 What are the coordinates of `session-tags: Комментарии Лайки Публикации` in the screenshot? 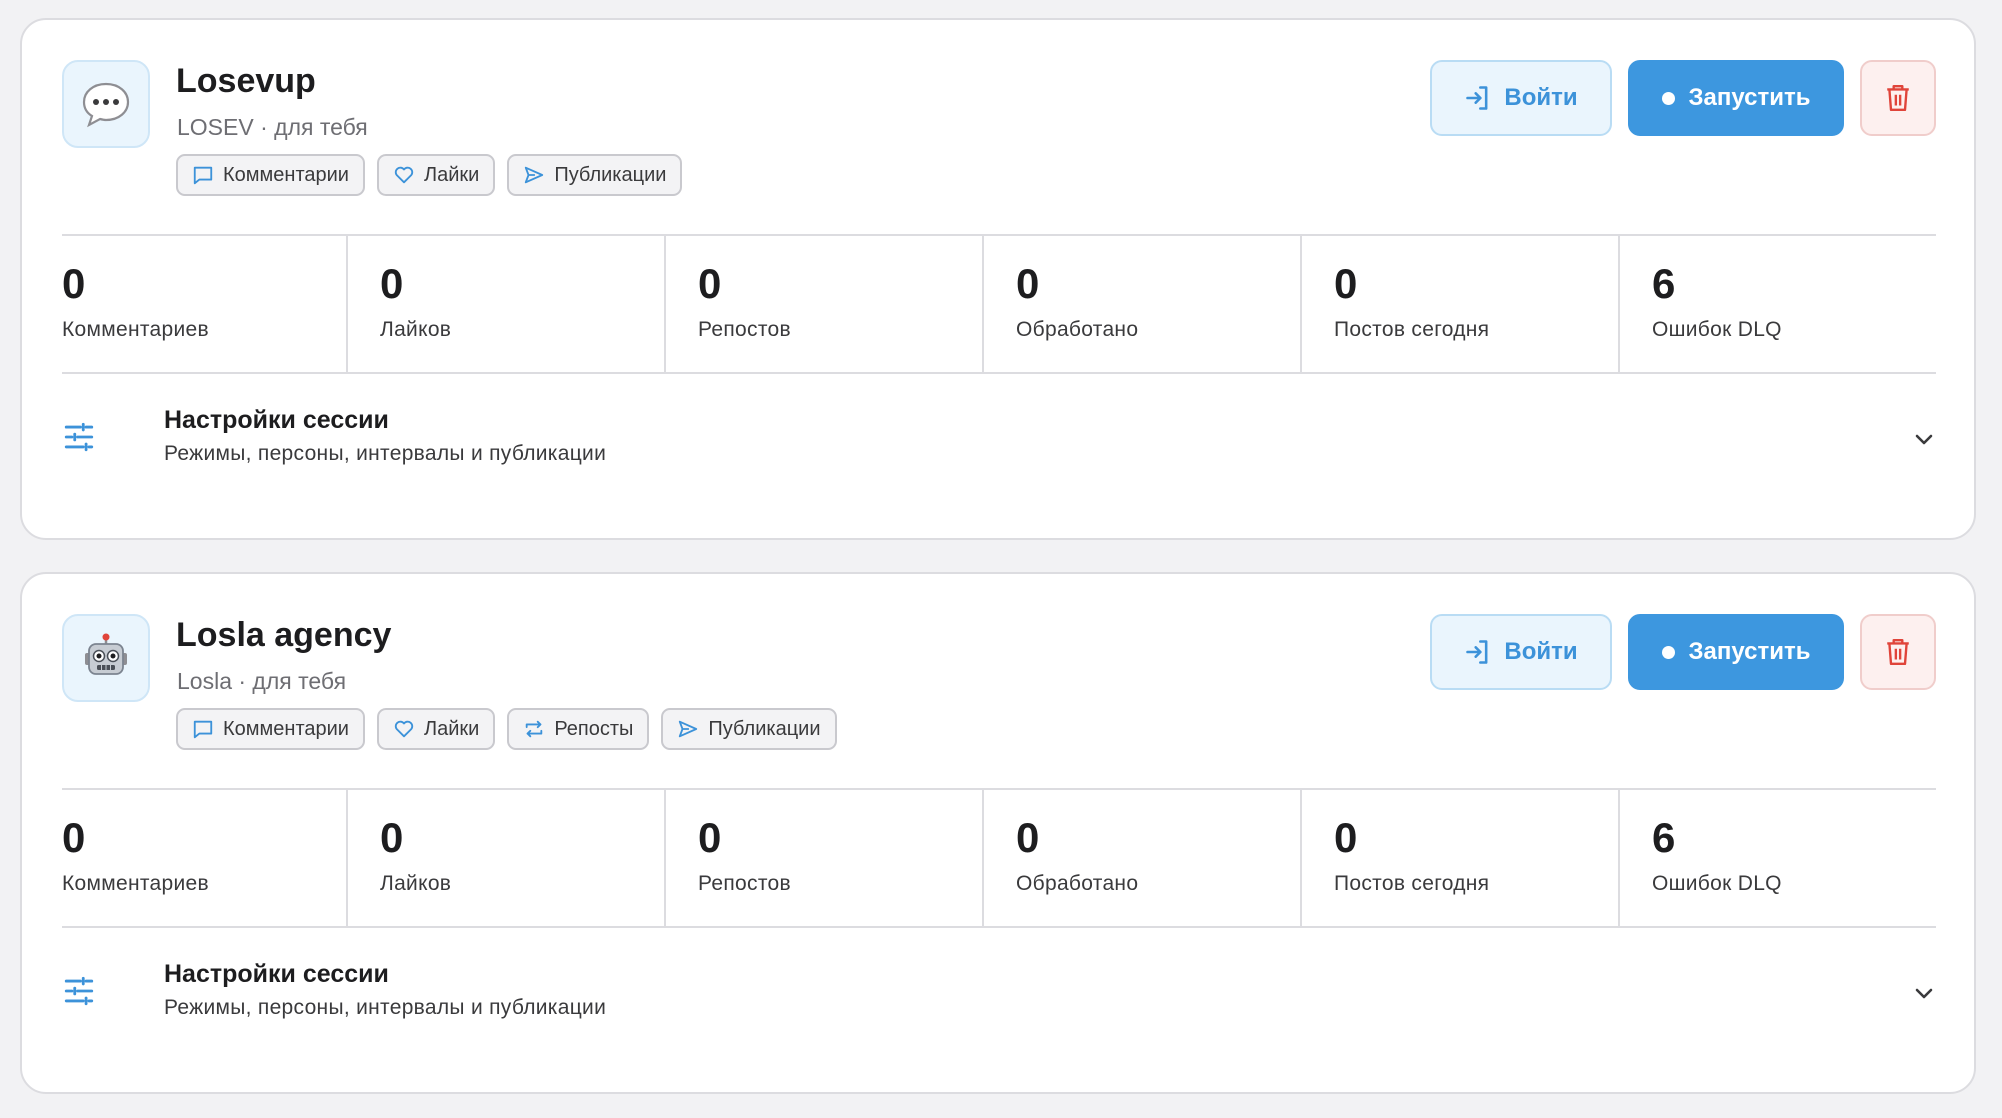 It's located at (429, 175).